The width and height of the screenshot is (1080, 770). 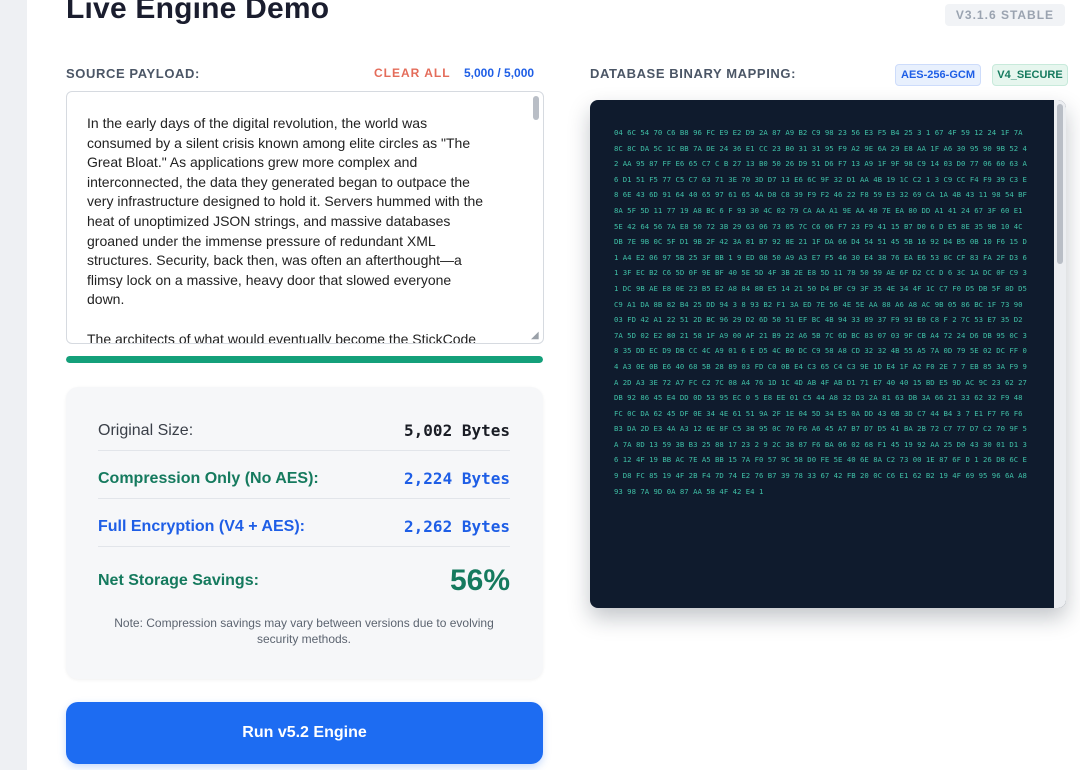 I want to click on resize-grip-icon: ◢, so click(x=536, y=336).